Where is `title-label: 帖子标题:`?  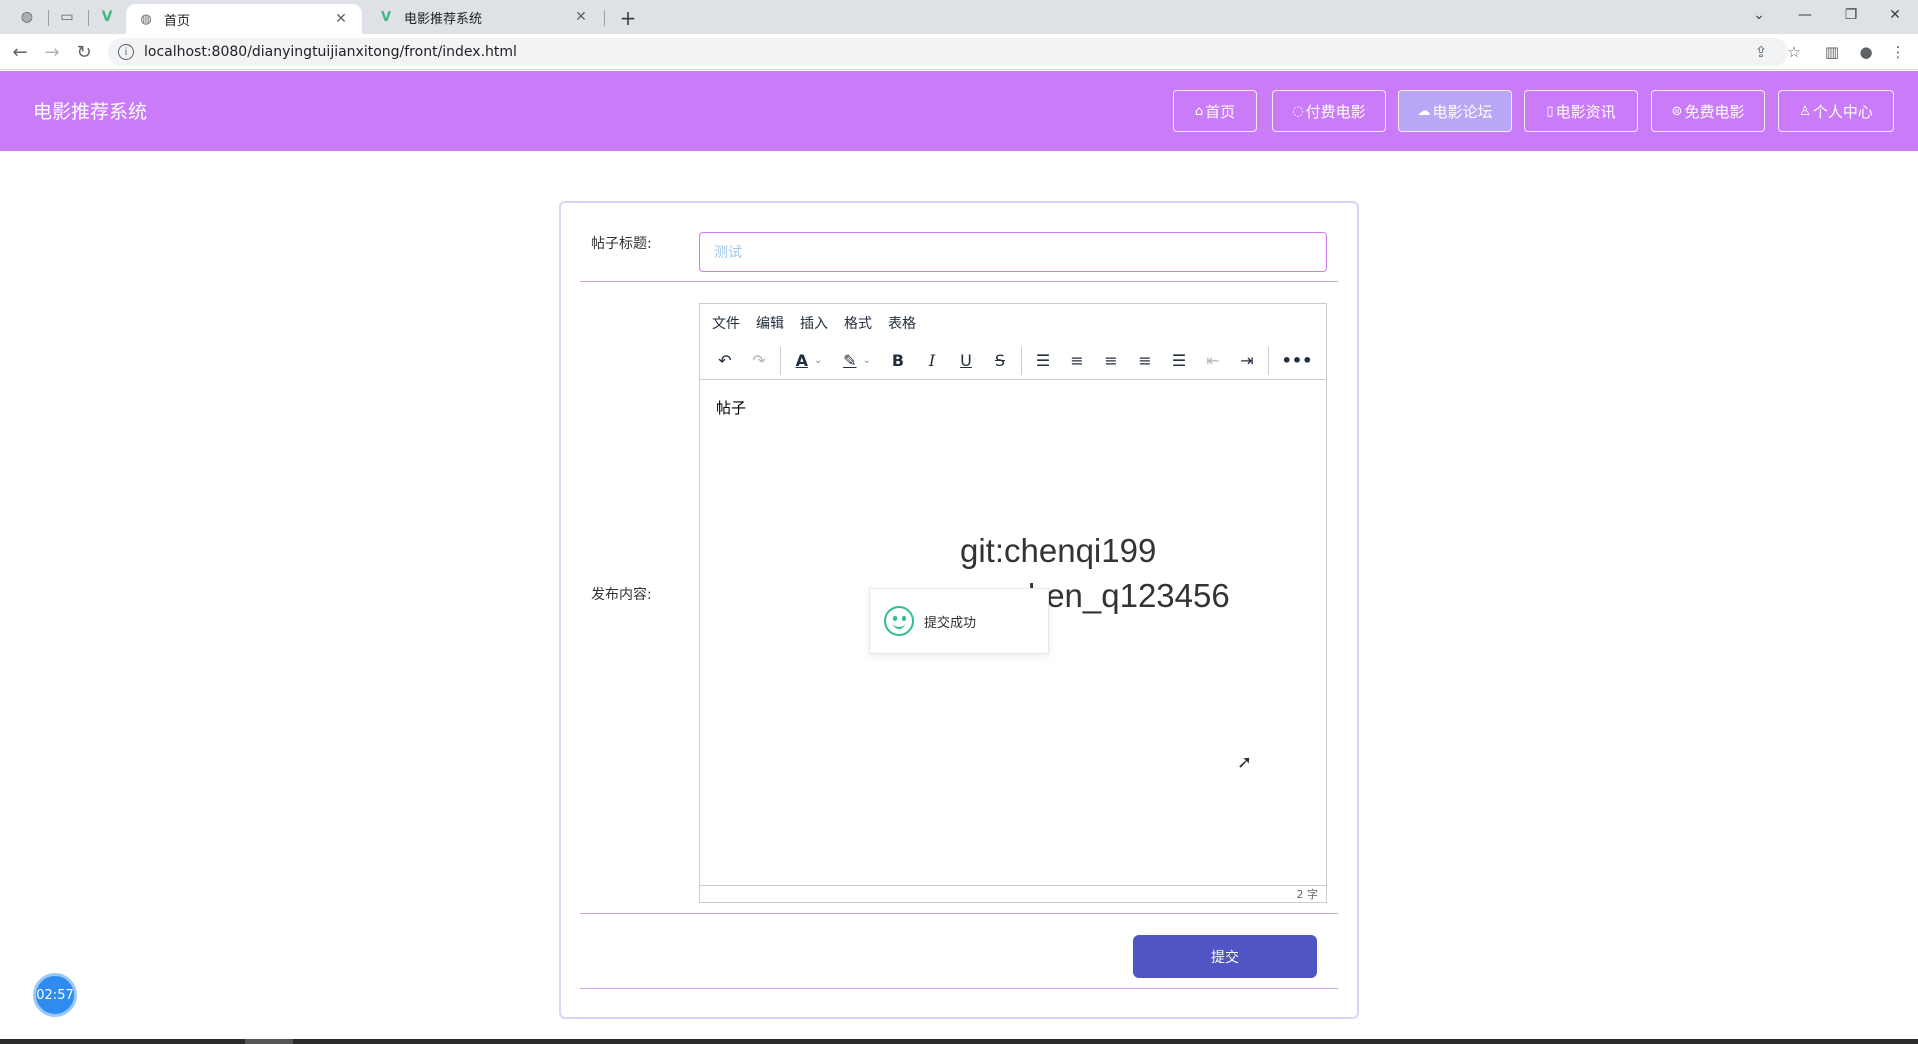 title-label: 帖子标题: is located at coordinates (621, 244).